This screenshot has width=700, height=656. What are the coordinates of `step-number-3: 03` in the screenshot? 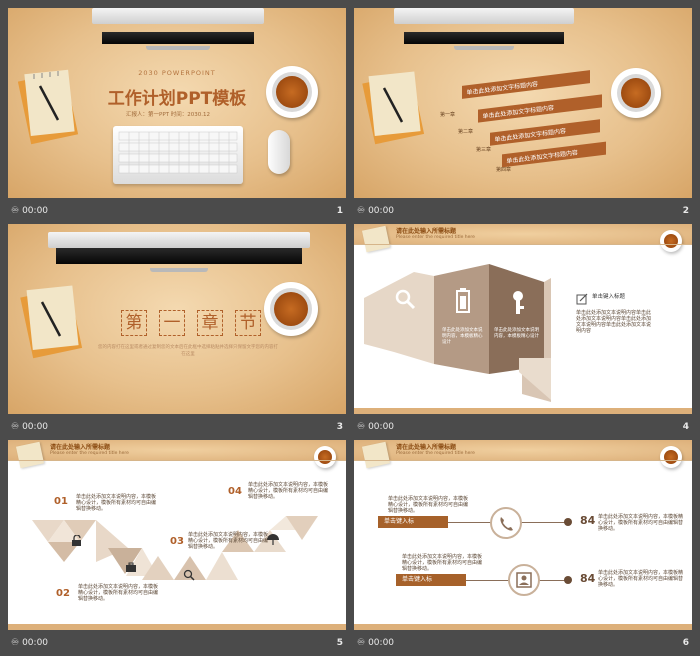 It's located at (177, 541).